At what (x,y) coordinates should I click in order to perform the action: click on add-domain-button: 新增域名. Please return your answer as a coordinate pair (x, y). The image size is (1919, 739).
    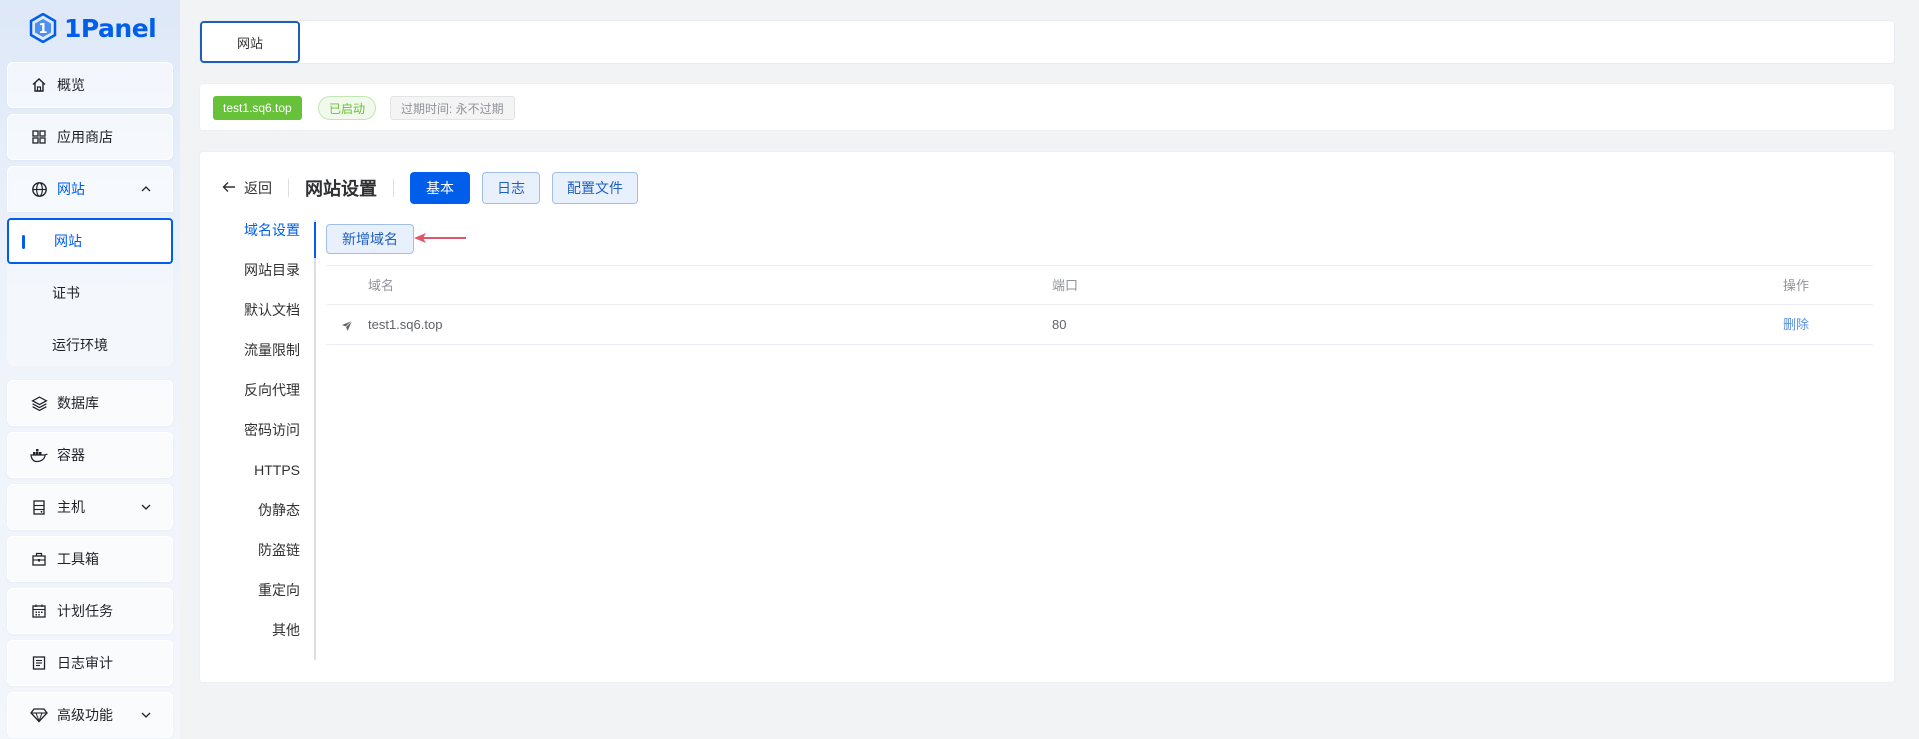
    Looking at the image, I should click on (370, 239).